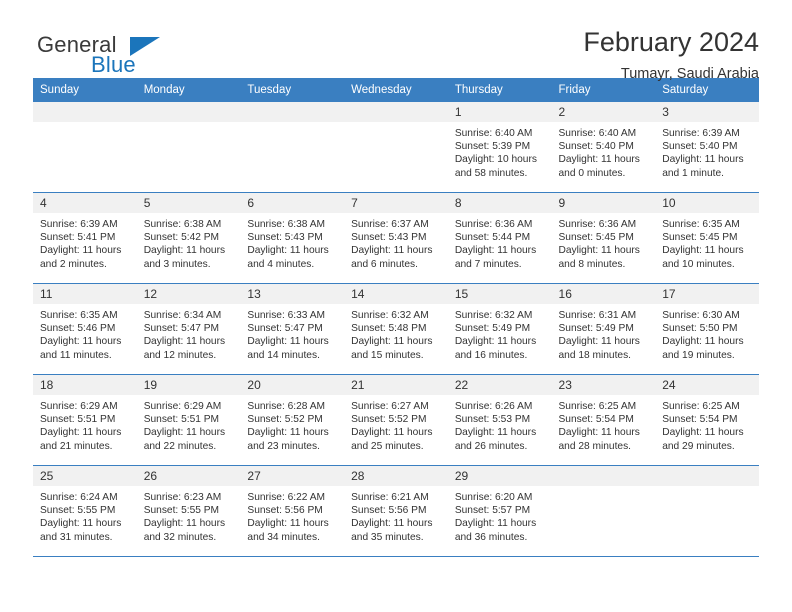 This screenshot has width=792, height=612. Describe the element at coordinates (85, 90) in the screenshot. I see `weekday-header-sunday: Sunday` at that location.